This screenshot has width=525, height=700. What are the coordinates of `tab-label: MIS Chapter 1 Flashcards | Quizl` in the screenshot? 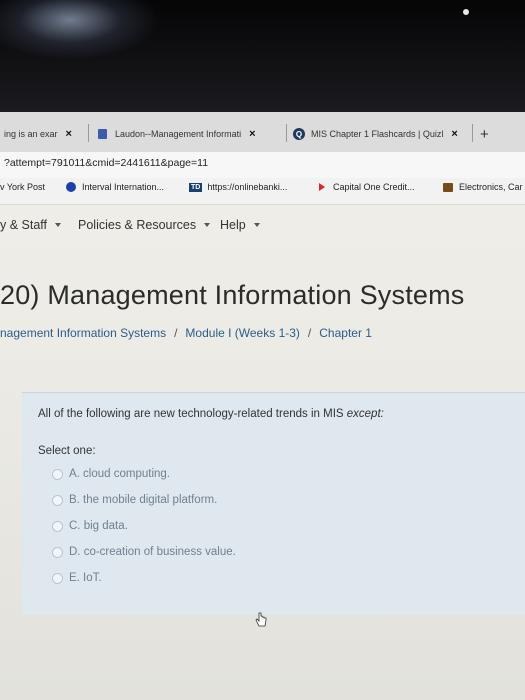 It's located at (377, 134).